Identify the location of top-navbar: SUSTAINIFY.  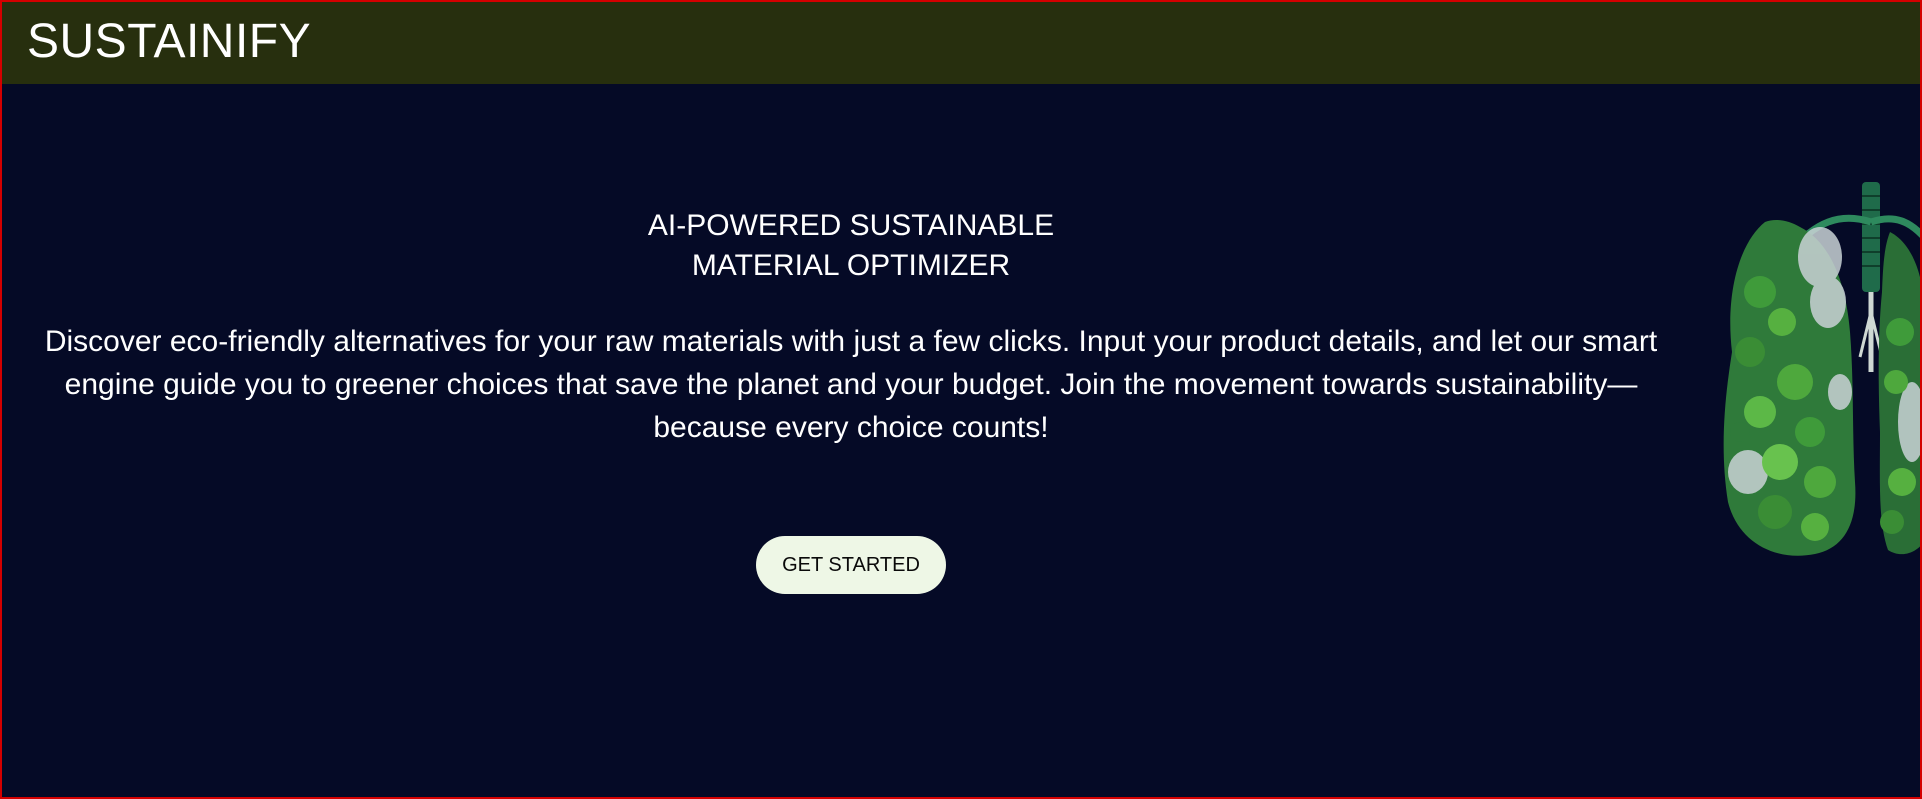
(961, 43).